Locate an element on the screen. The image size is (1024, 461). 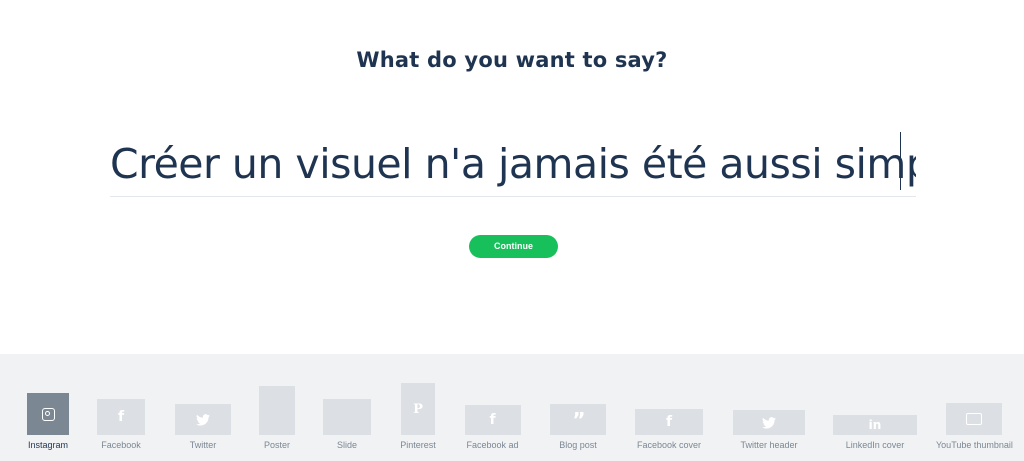
format-label: Instagram is located at coordinates (48, 445).